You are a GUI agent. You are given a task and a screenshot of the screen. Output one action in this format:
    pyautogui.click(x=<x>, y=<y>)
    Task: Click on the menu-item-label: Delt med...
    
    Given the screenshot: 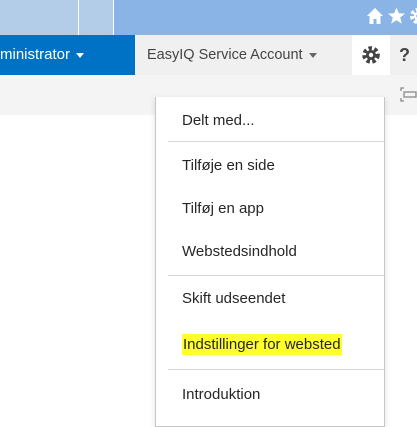 What is the action you would take?
    pyautogui.click(x=218, y=120)
    